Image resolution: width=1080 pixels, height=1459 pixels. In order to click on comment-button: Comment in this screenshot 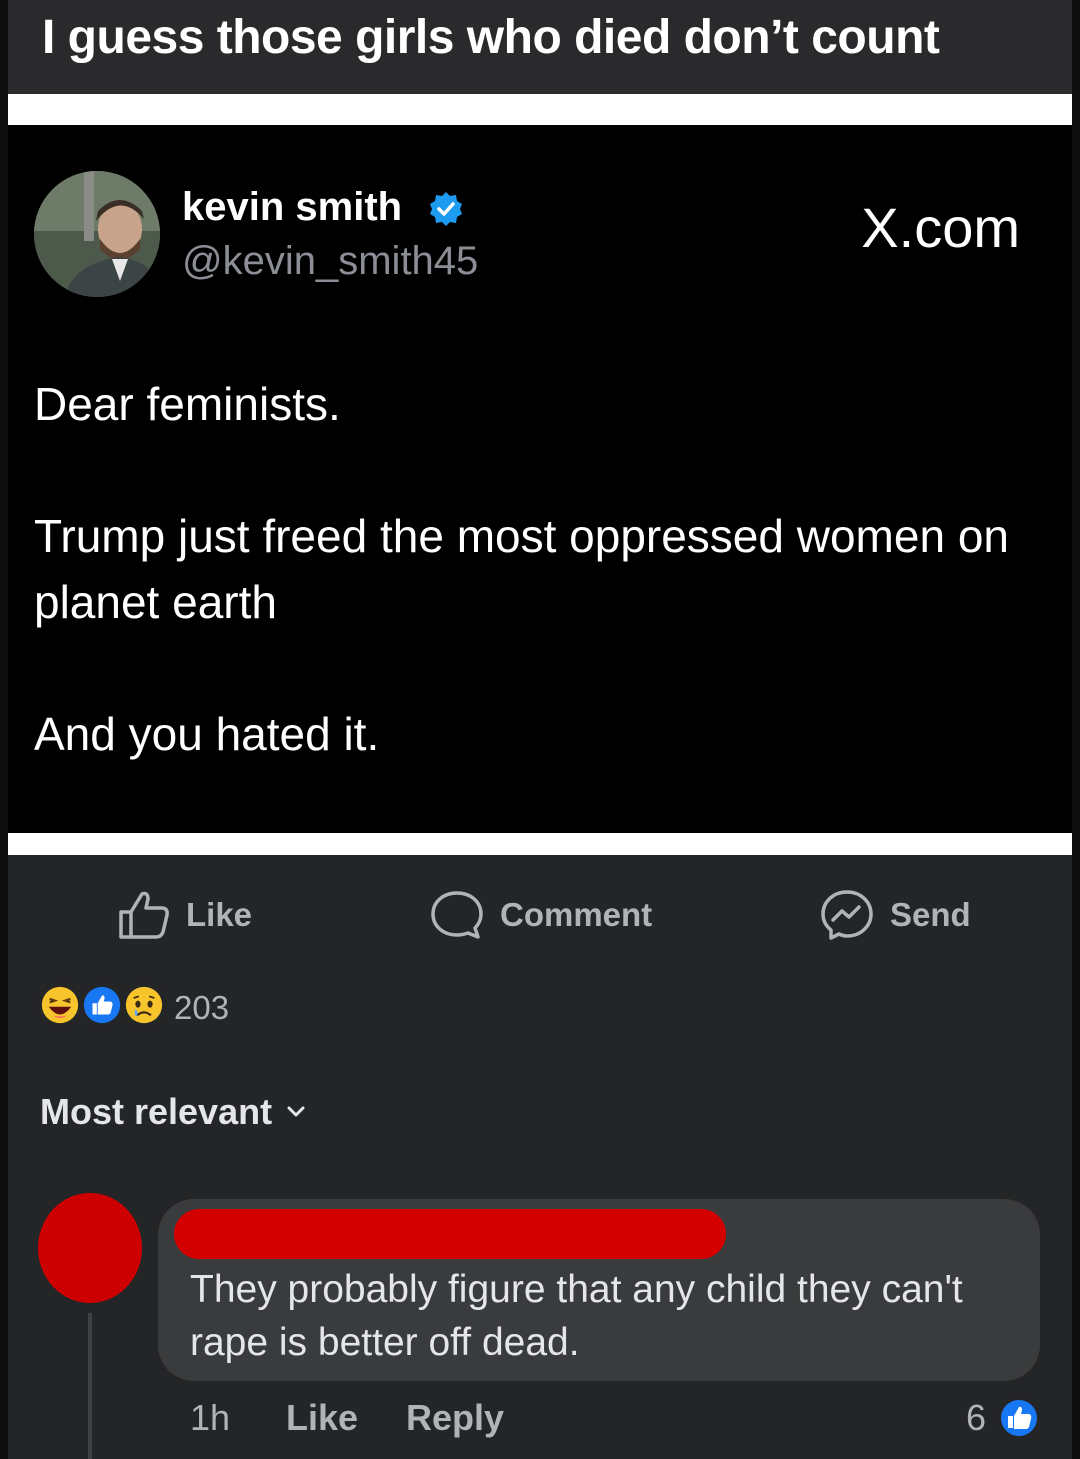, I will do `click(541, 915)`.